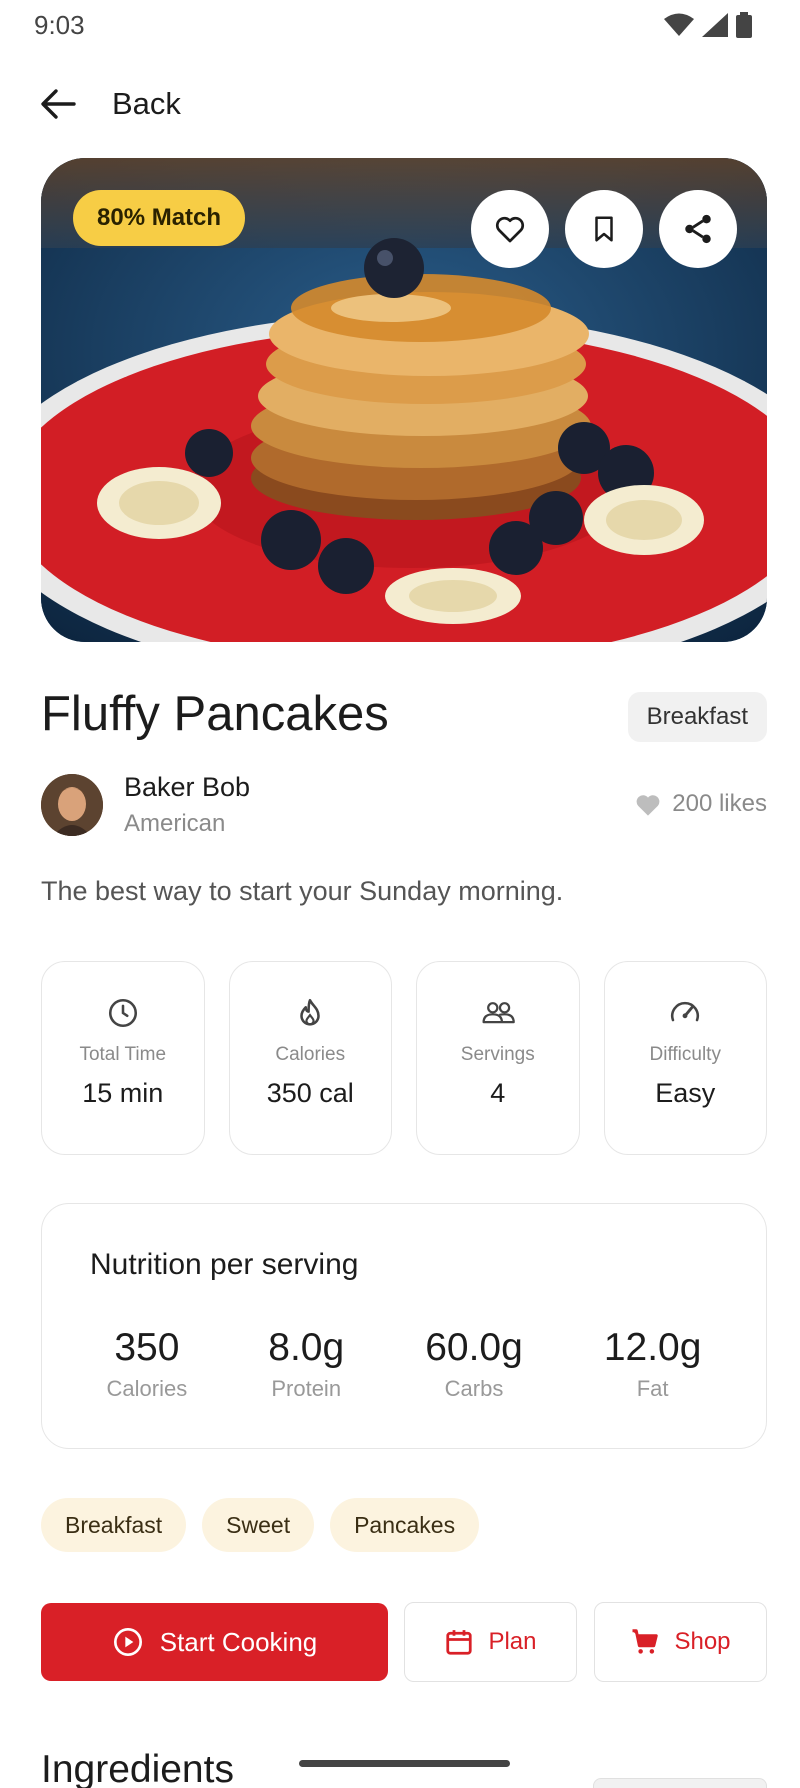 The height and width of the screenshot is (1788, 800). What do you see at coordinates (685, 1011) in the screenshot?
I see `gauge-icon` at bounding box center [685, 1011].